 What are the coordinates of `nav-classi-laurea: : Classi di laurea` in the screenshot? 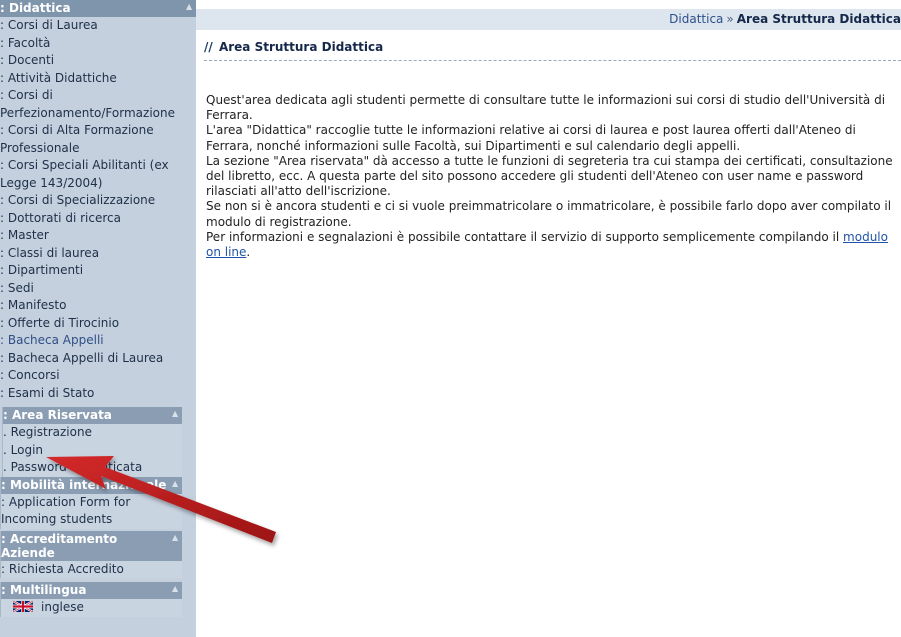 It's located at (98, 254).